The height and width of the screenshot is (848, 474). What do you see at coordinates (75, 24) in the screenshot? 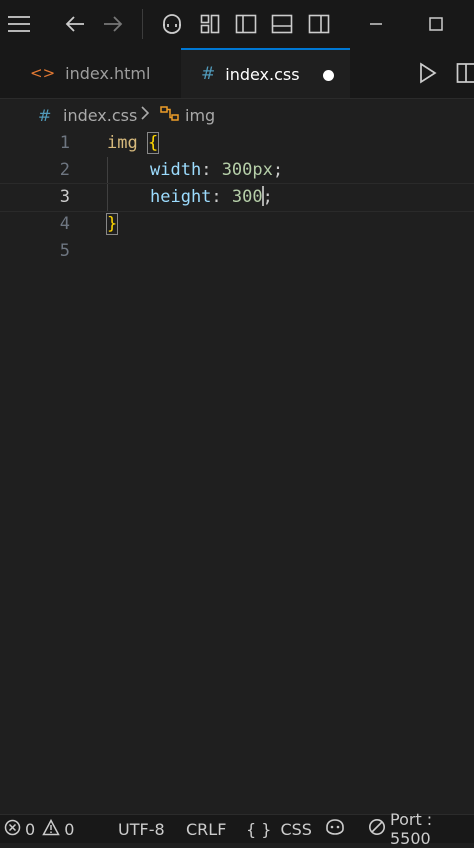
I see `back-arrow-icon` at bounding box center [75, 24].